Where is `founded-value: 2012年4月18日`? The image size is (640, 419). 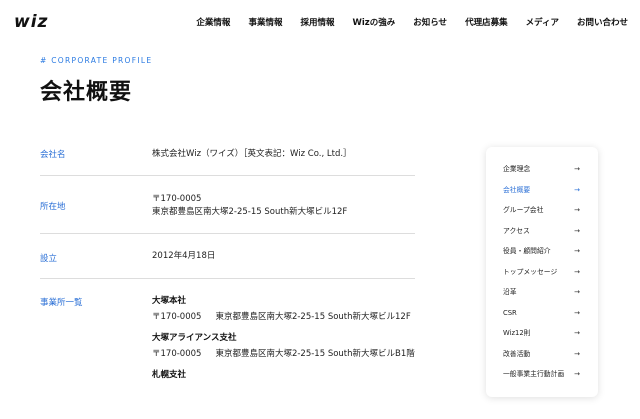
founded-value: 2012年4月18日 is located at coordinates (184, 256).